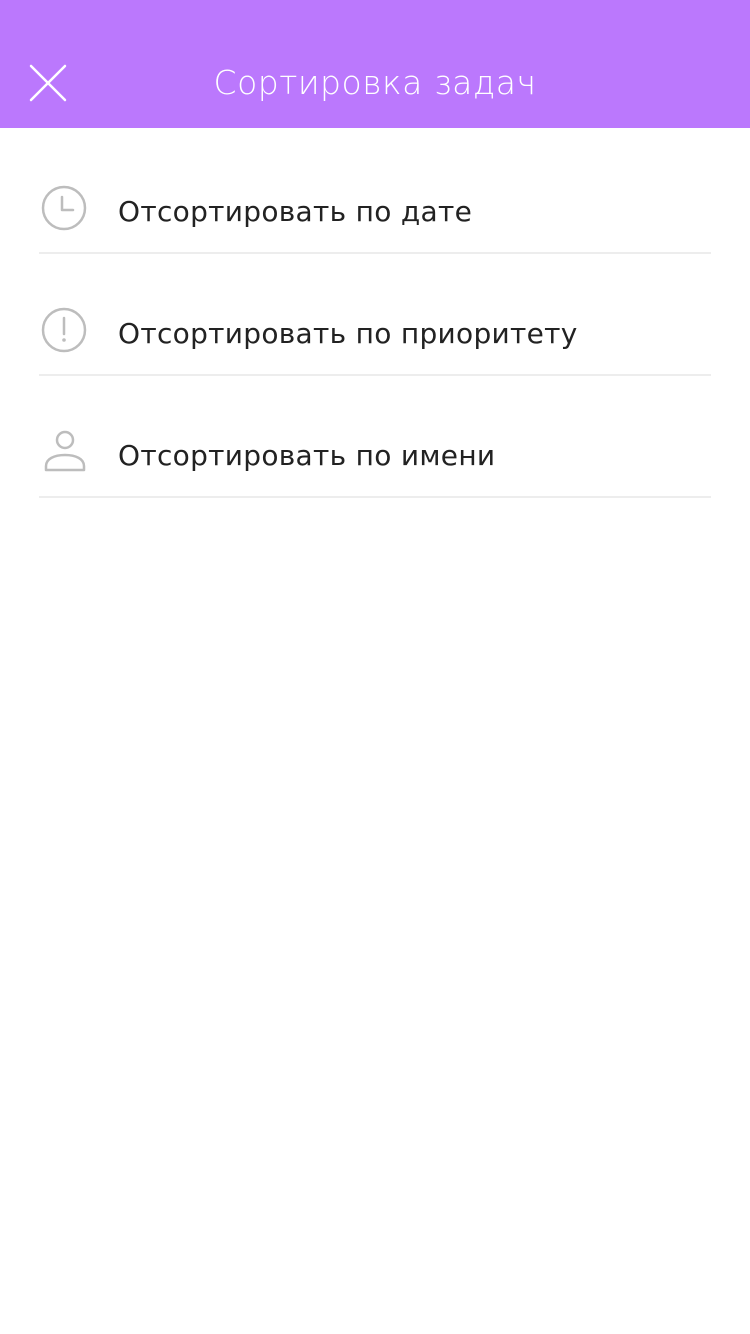  I want to click on sort-by-priority-option: Отсортировать по приоритету, so click(375, 313).